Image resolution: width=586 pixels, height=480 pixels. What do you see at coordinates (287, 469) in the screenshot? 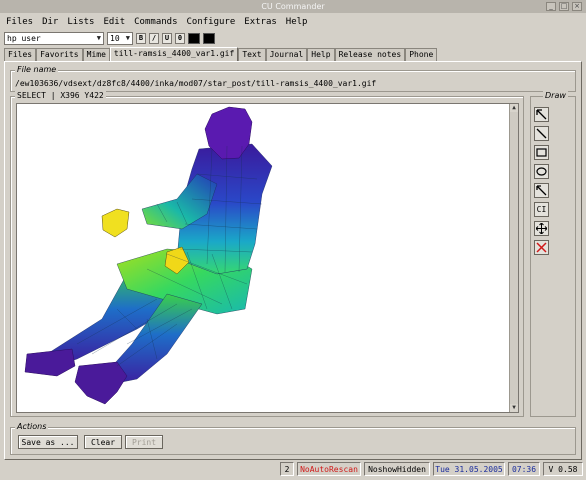
I see `status-count: 2` at bounding box center [287, 469].